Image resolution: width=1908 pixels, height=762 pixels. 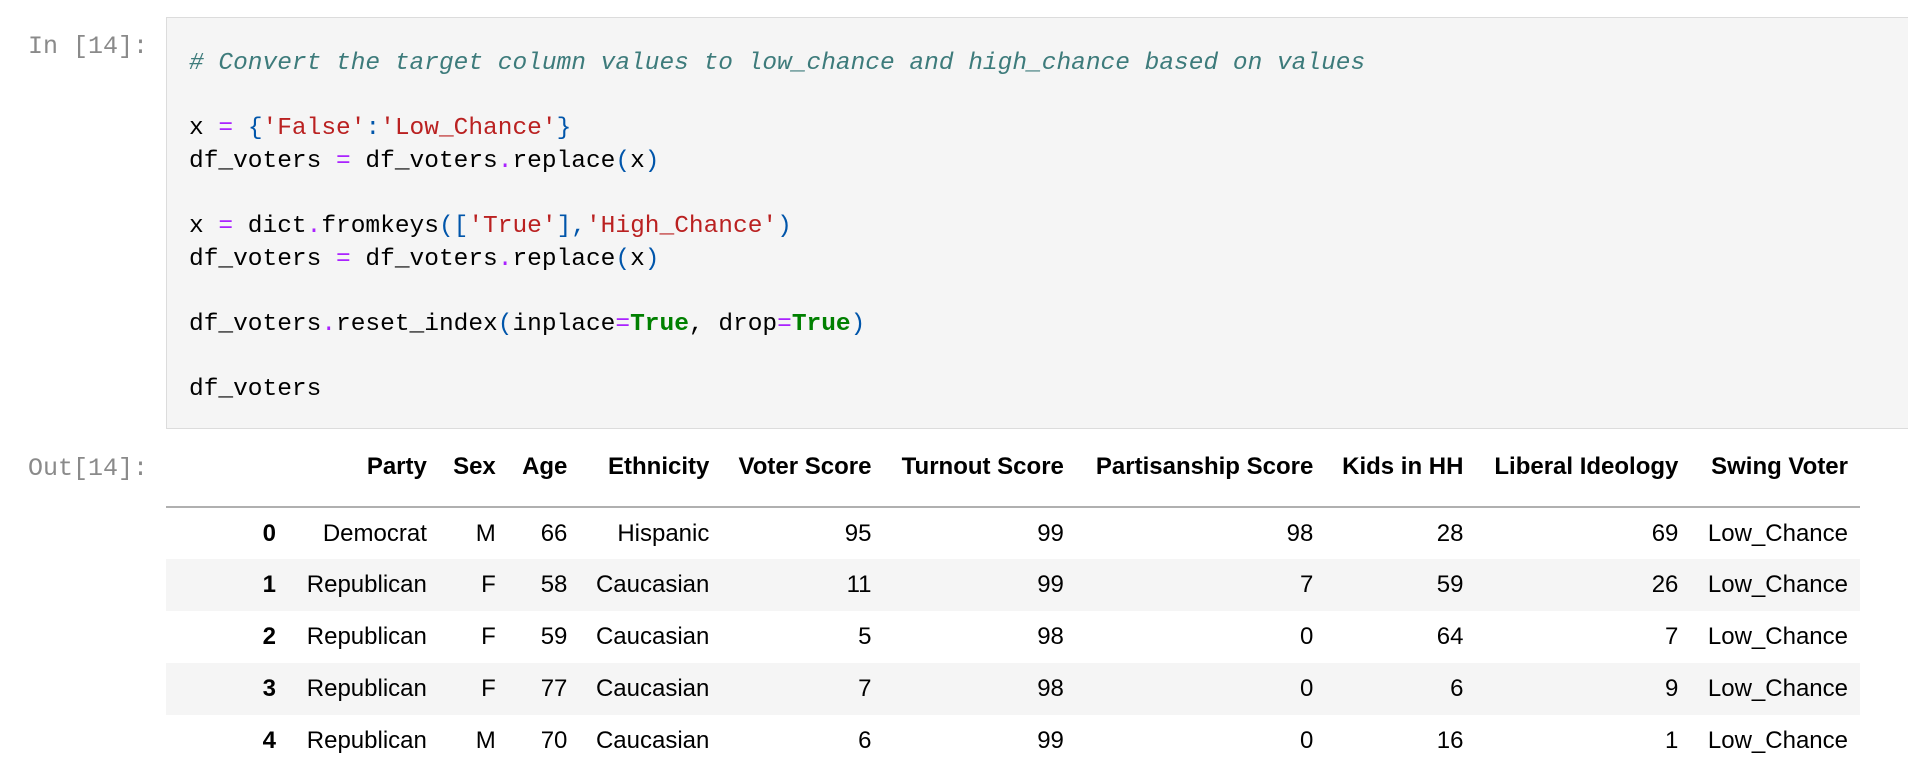 What do you see at coordinates (554, 584) in the screenshot?
I see `table-cell: 58` at bounding box center [554, 584].